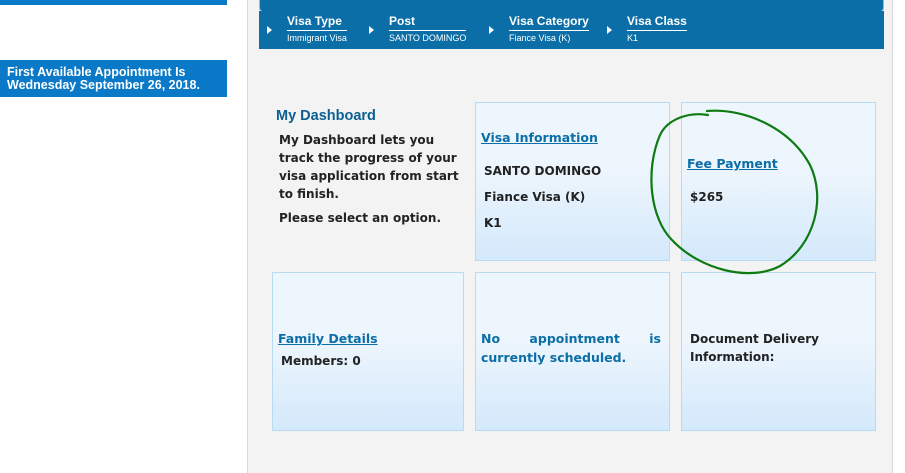 This screenshot has height=473, width=905. I want to click on breadcrumb-value: Fiance Visa (K), so click(540, 38).